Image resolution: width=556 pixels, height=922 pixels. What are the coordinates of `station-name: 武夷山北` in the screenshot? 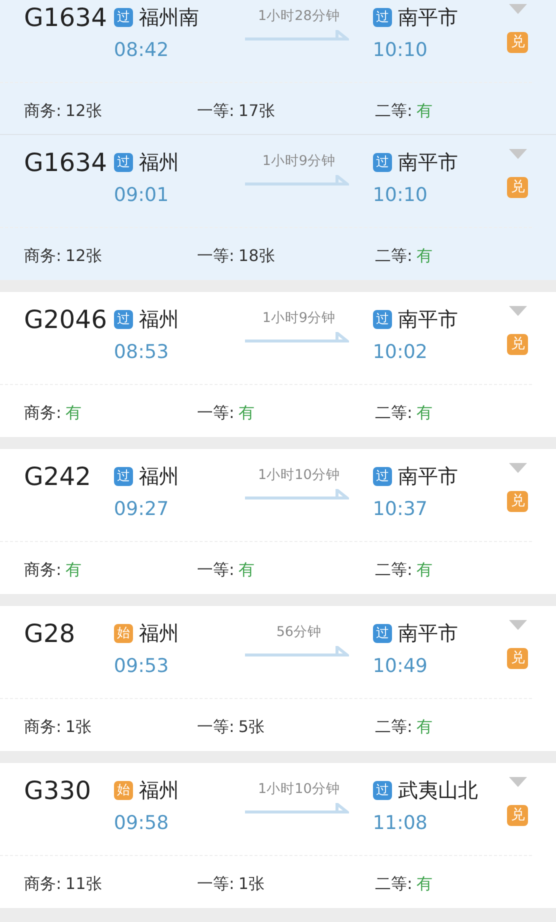 It's located at (438, 790).